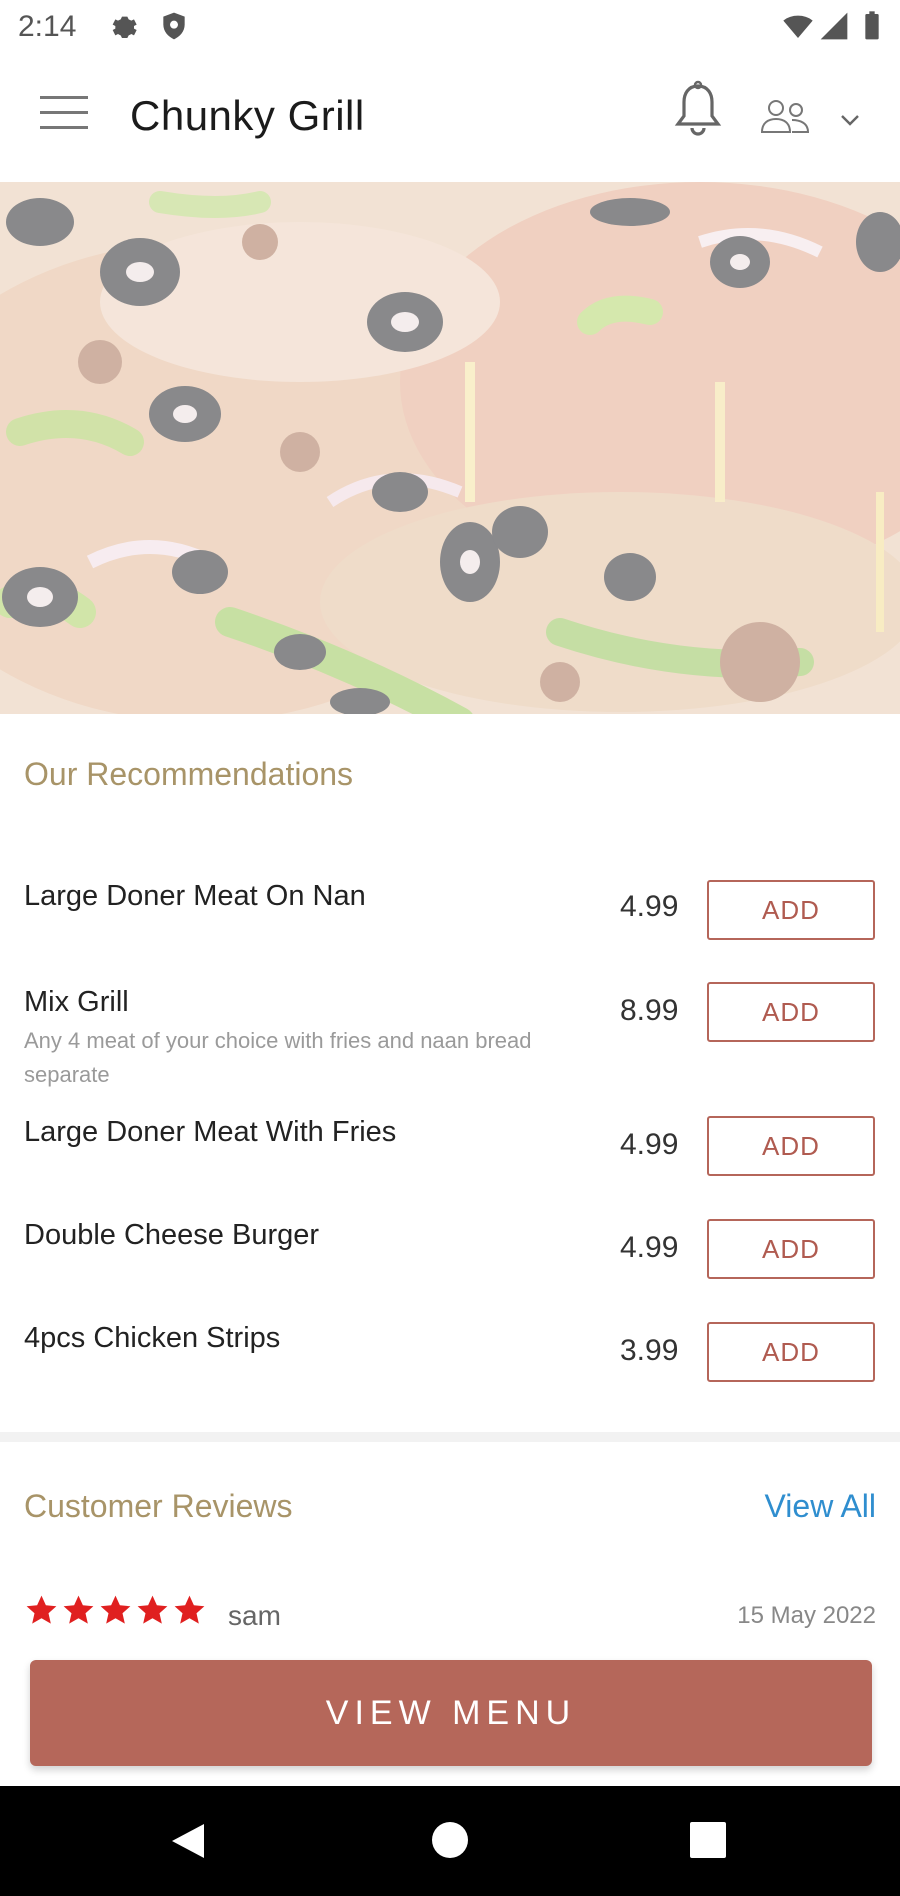 This screenshot has height=1896, width=900. I want to click on system-nav-bar, so click(450, 1841).